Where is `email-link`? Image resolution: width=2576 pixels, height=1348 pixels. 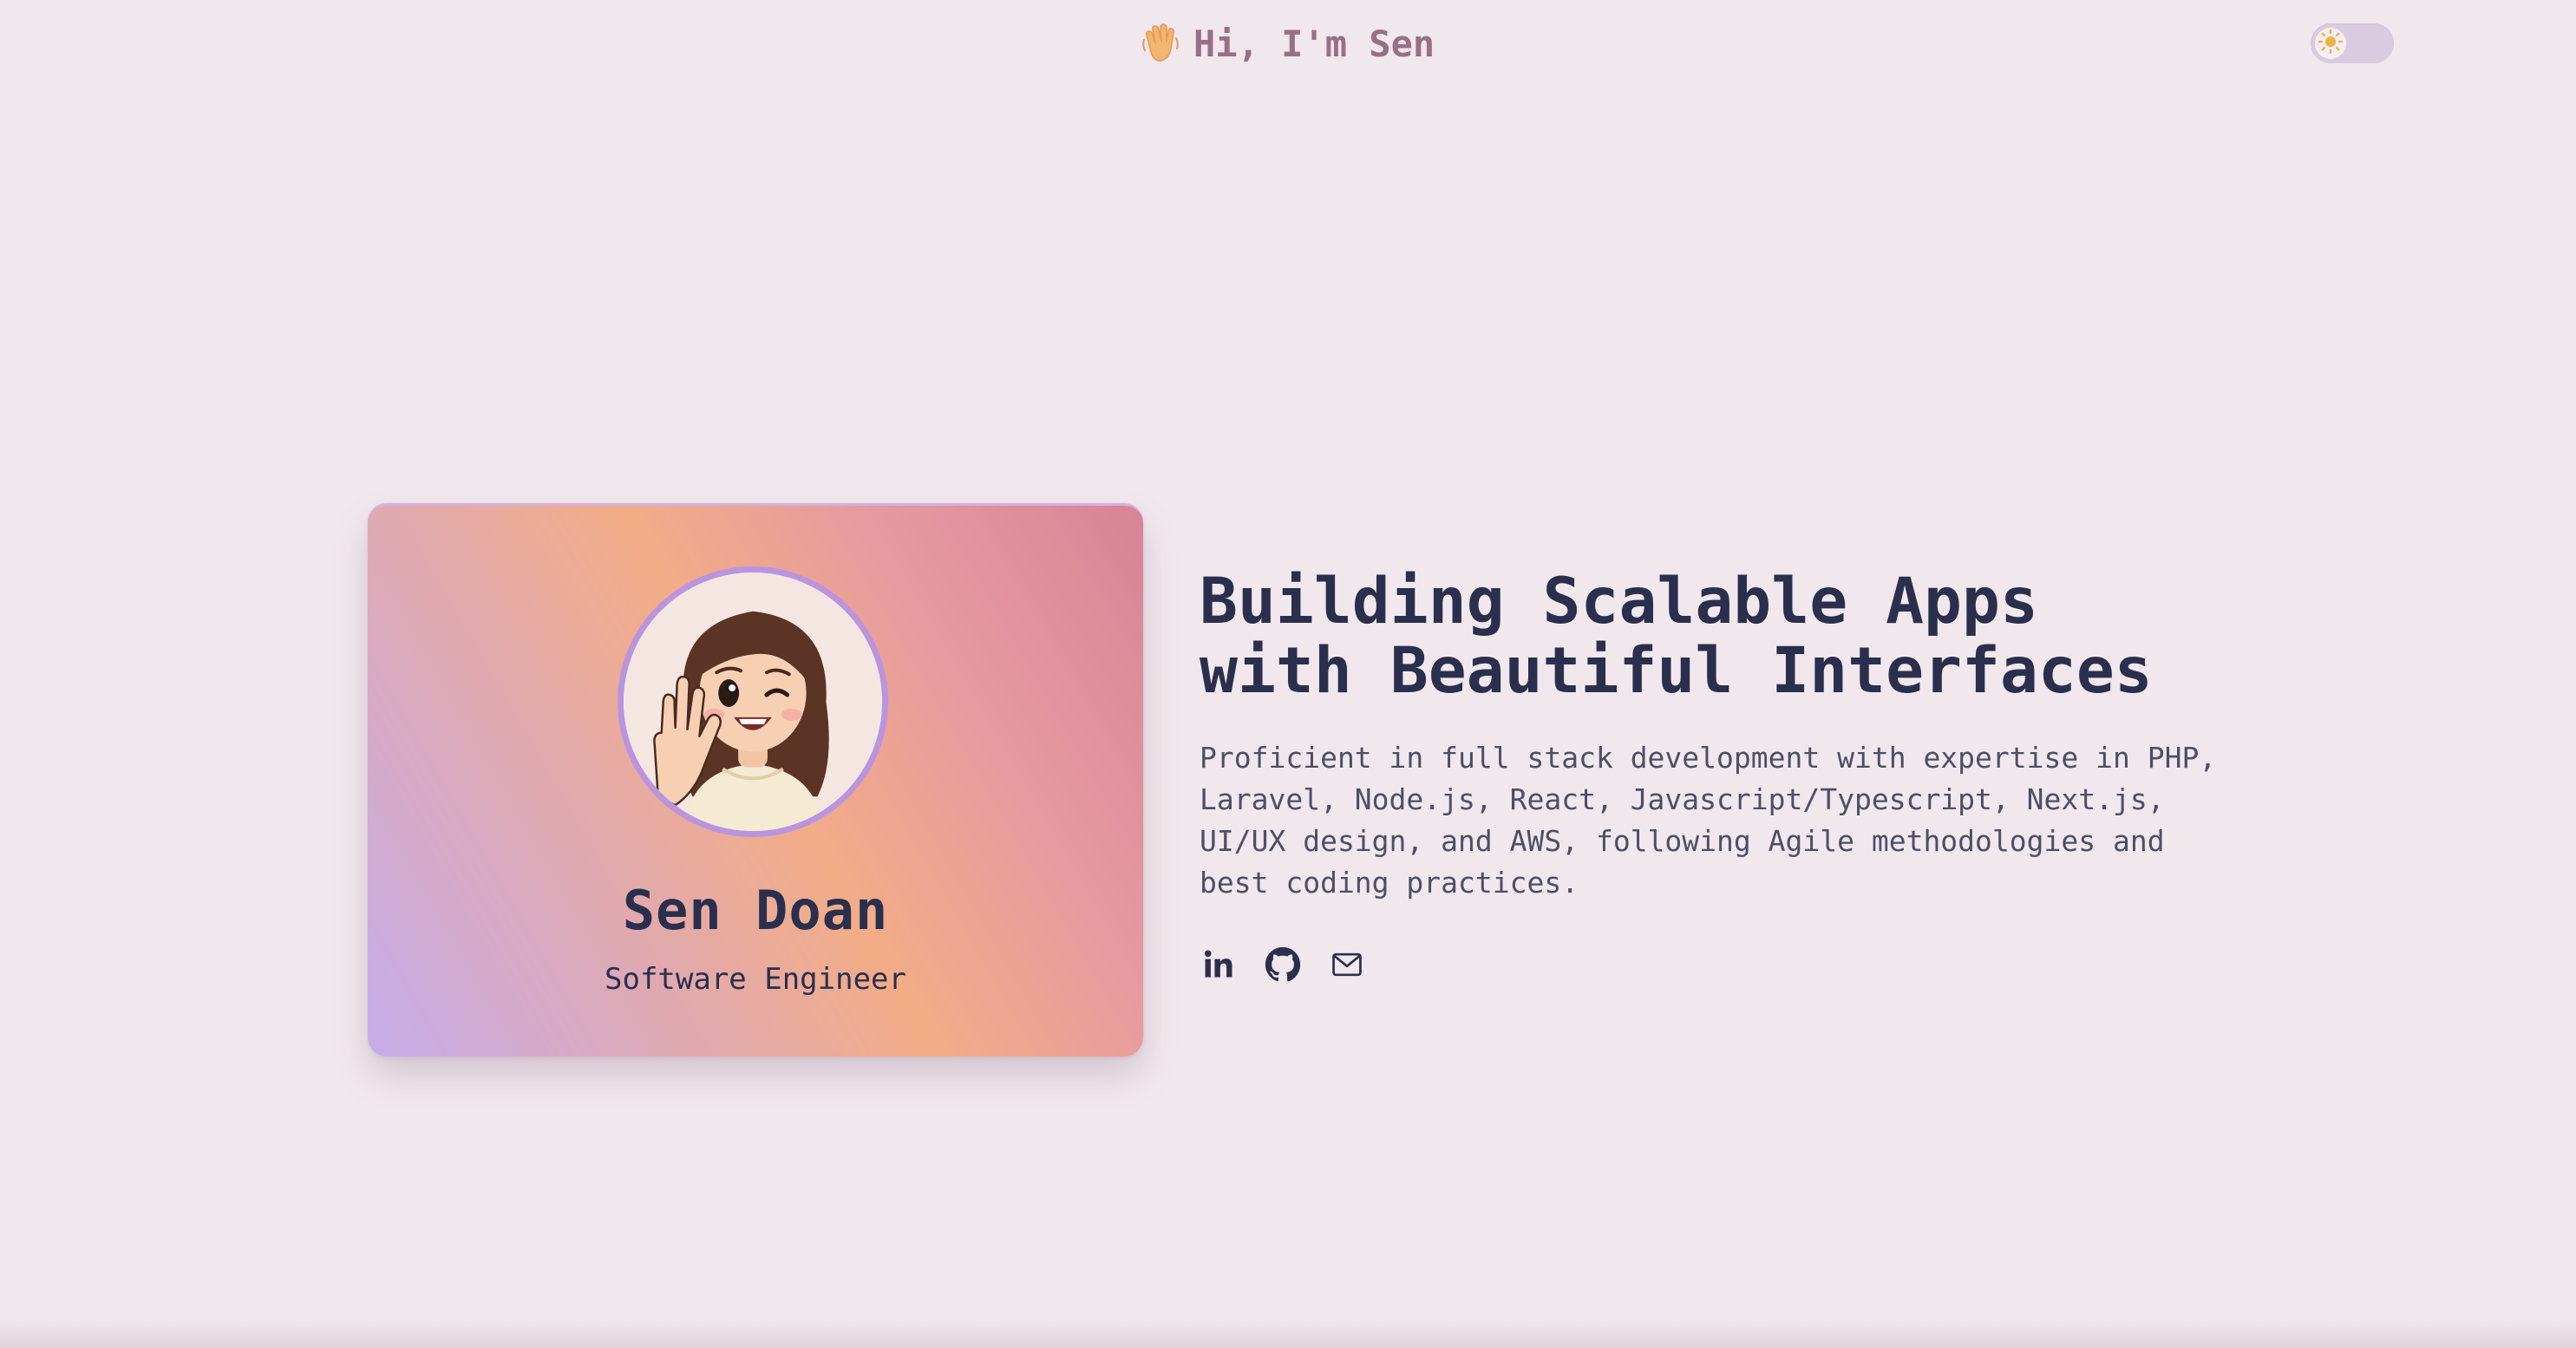
email-link is located at coordinates (1347, 966).